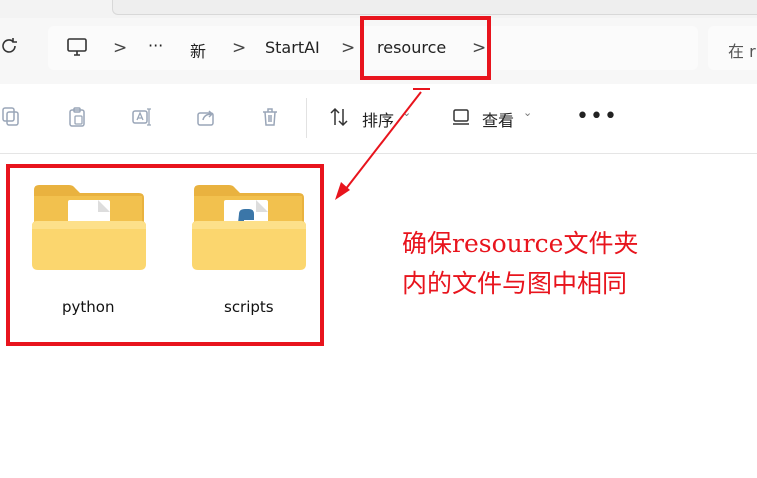  I want to click on annotation-text: 确保resource文件夹 内的文件与图中相同, so click(567, 264).